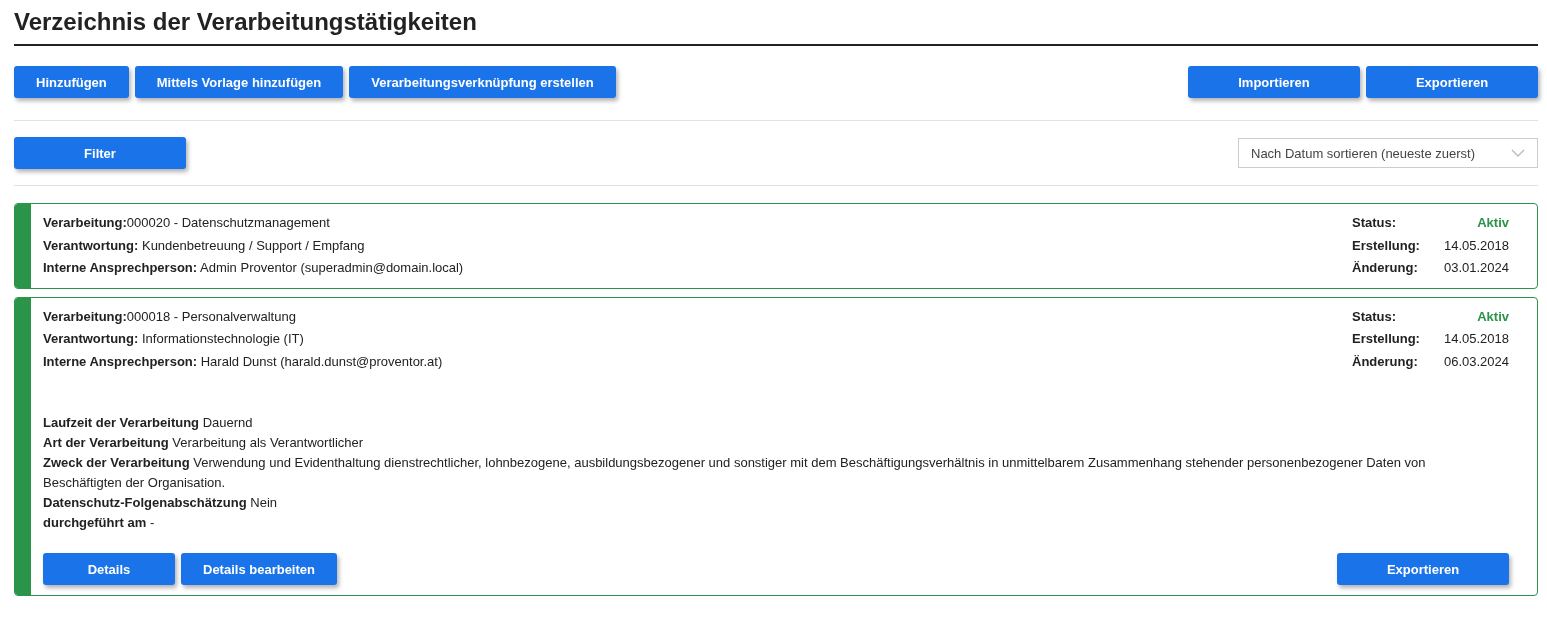 The height and width of the screenshot is (626, 1547). Describe the element at coordinates (1423, 569) in the screenshot. I see `record-button: Exportieren` at that location.